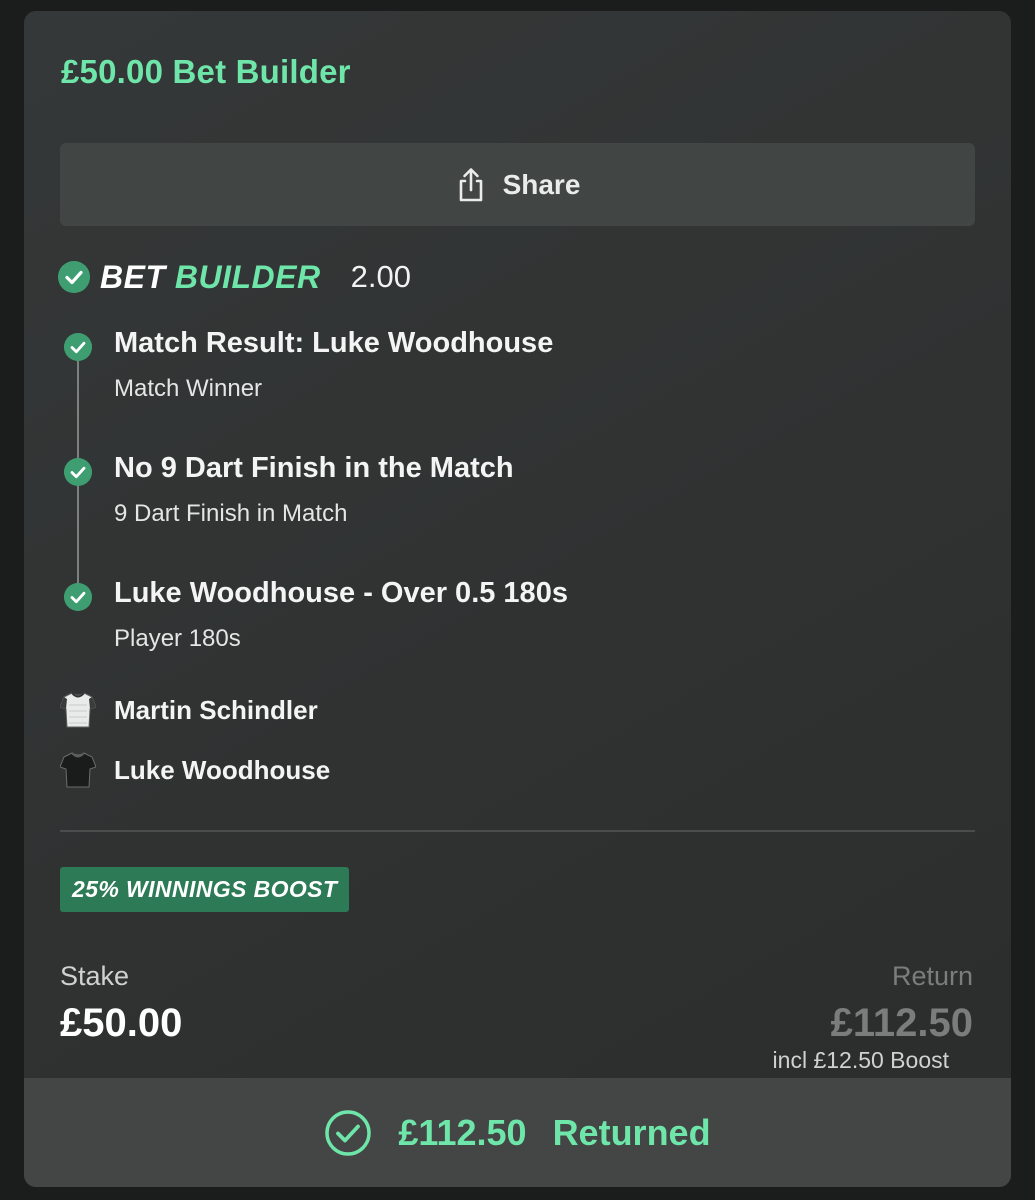 Image resolution: width=1035 pixels, height=1200 pixels. What do you see at coordinates (222, 769) in the screenshot?
I see `player-name: Luke Woodhouse` at bounding box center [222, 769].